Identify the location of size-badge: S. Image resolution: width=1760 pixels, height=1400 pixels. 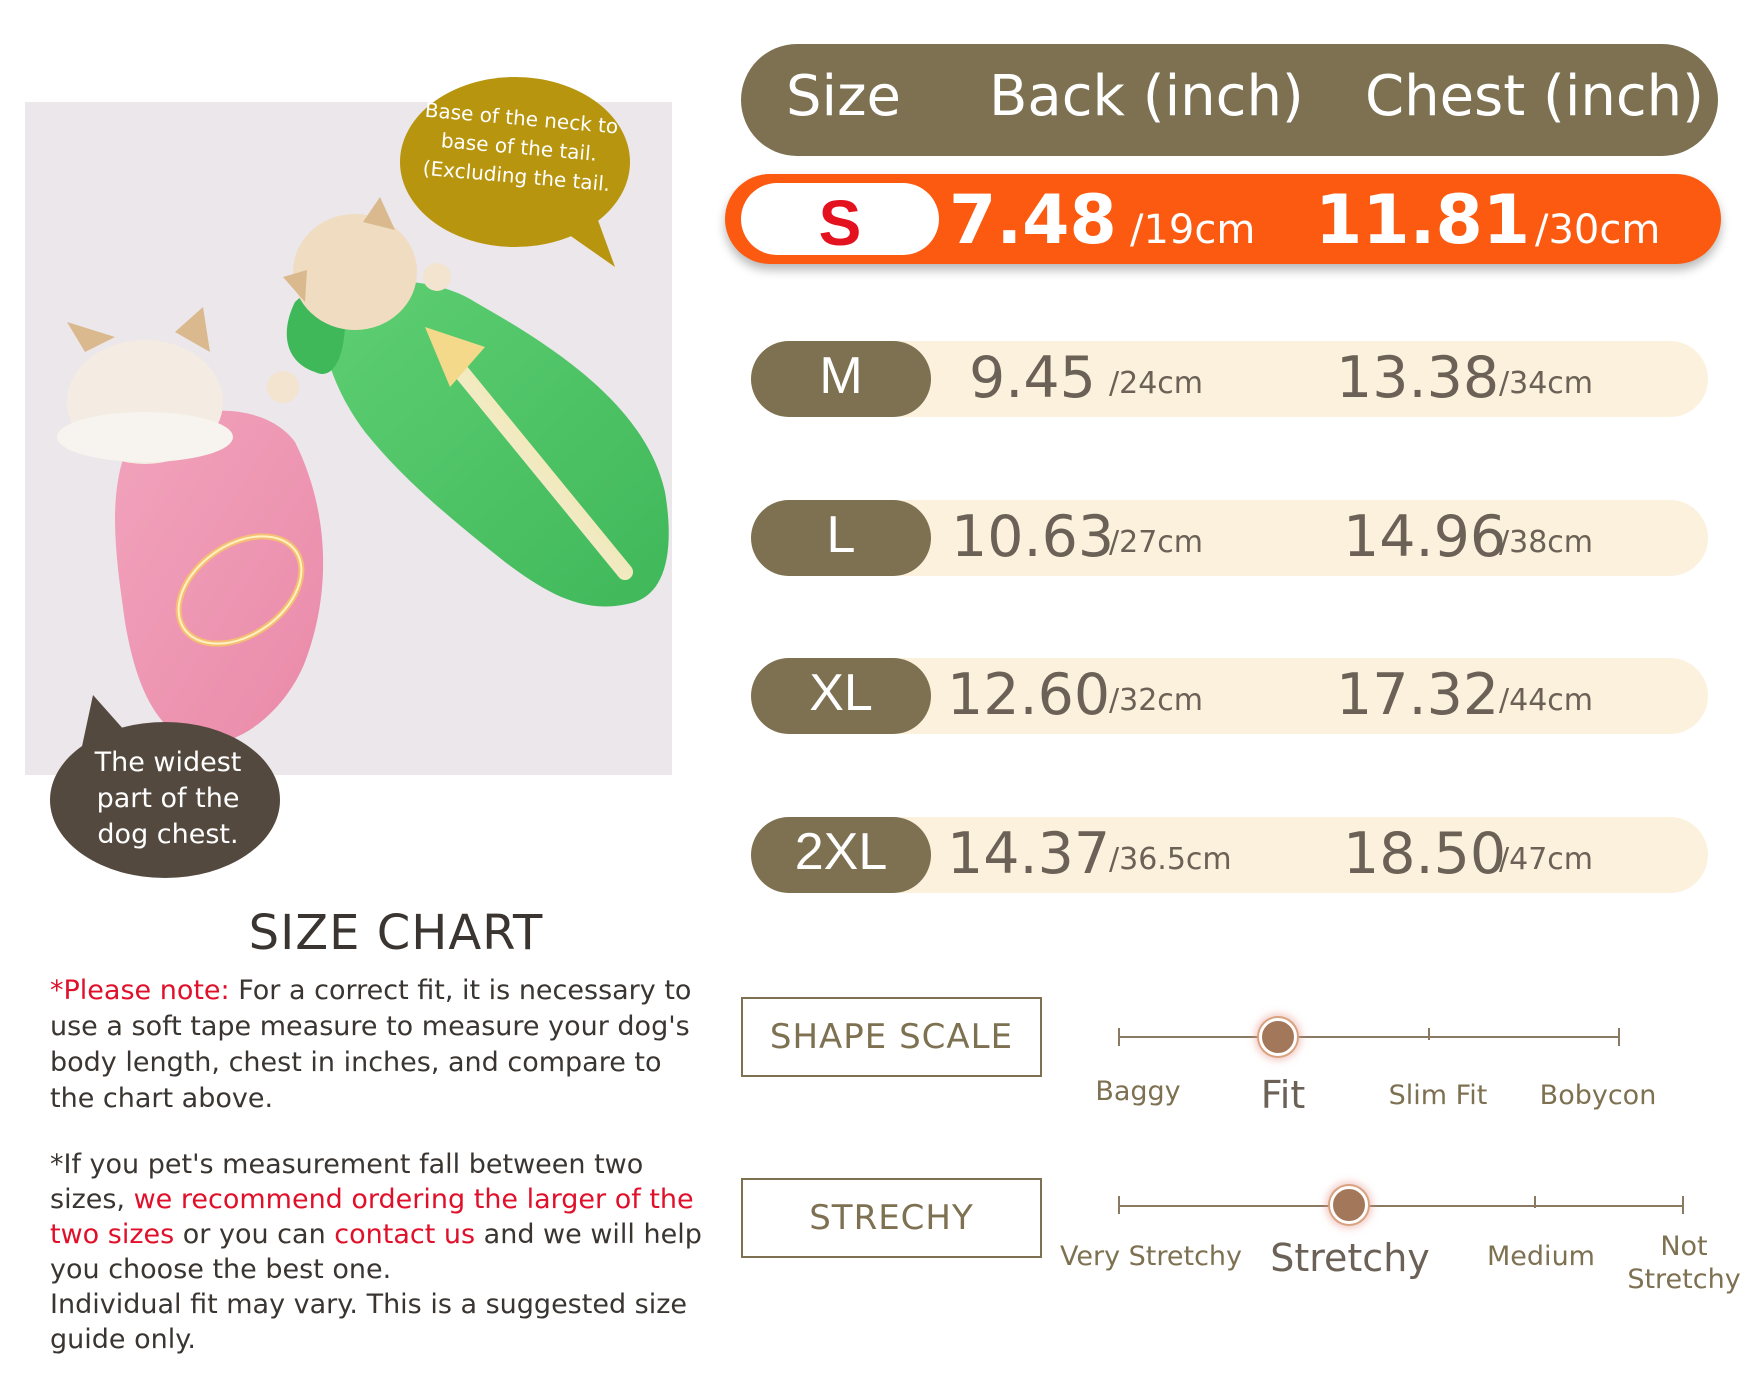
(840, 221).